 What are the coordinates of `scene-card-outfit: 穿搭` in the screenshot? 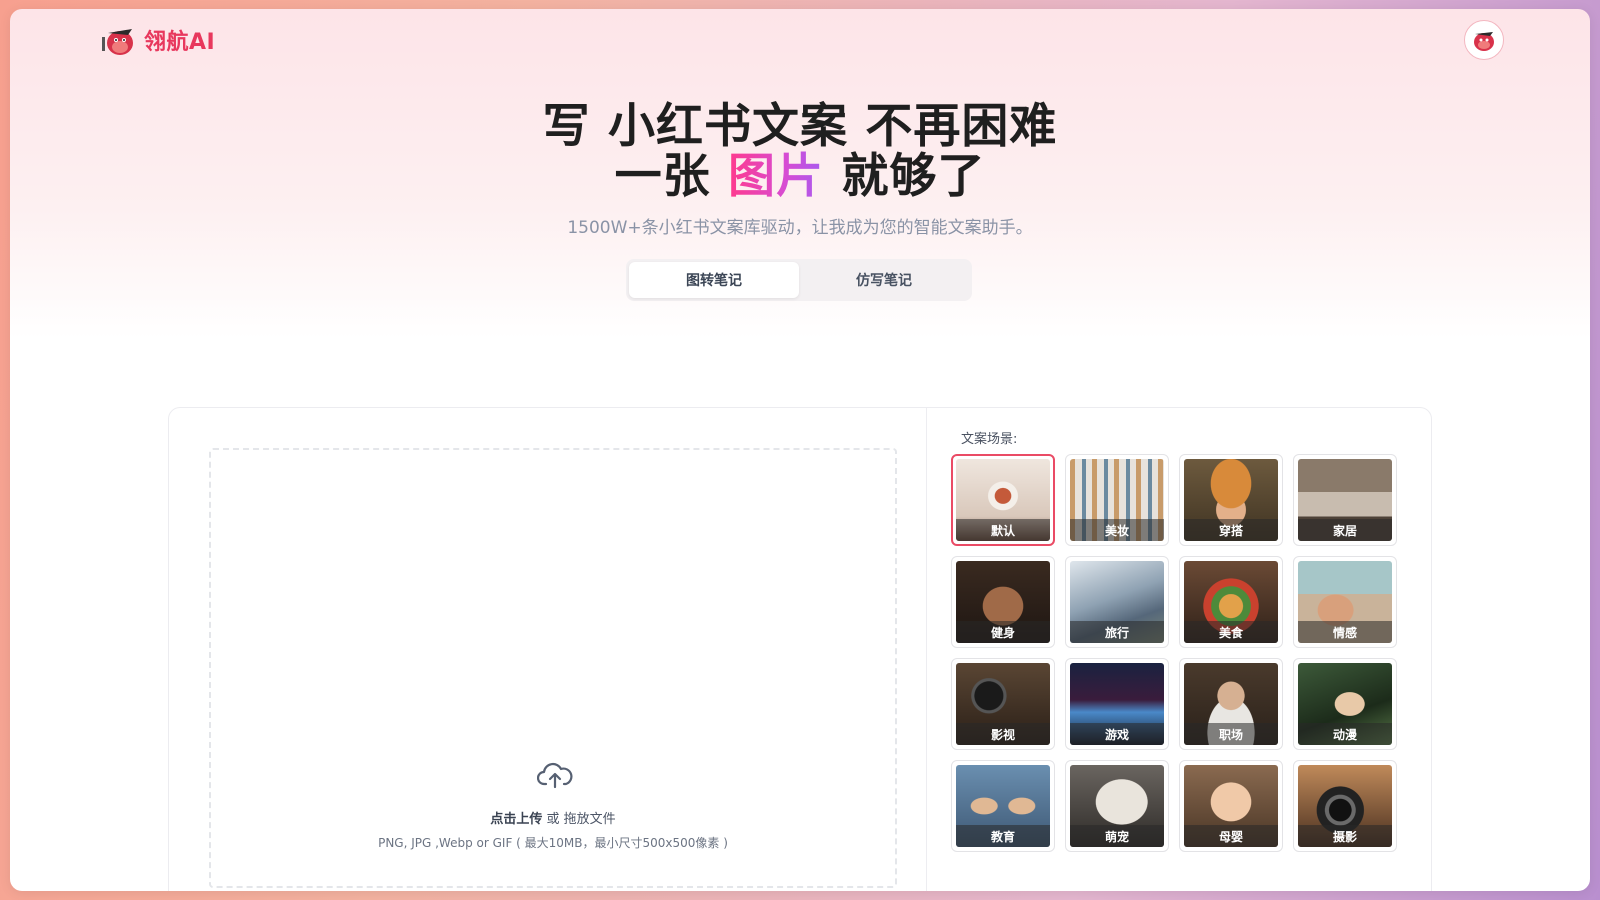 It's located at (1231, 500).